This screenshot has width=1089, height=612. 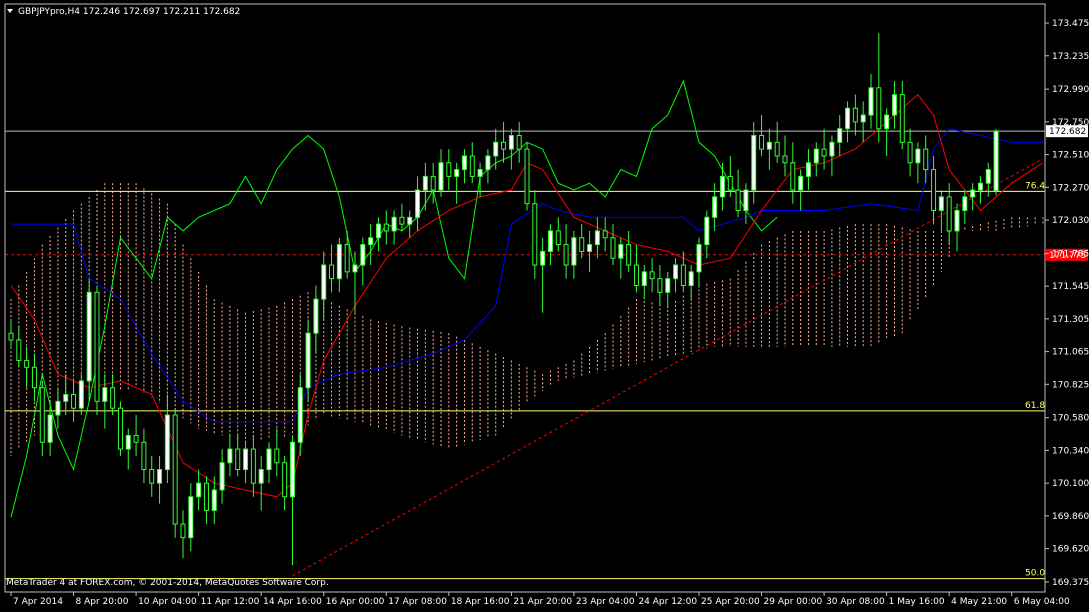 What do you see at coordinates (38, 602) in the screenshot?
I see `time-tick-label: 7 Apr 2014` at bounding box center [38, 602].